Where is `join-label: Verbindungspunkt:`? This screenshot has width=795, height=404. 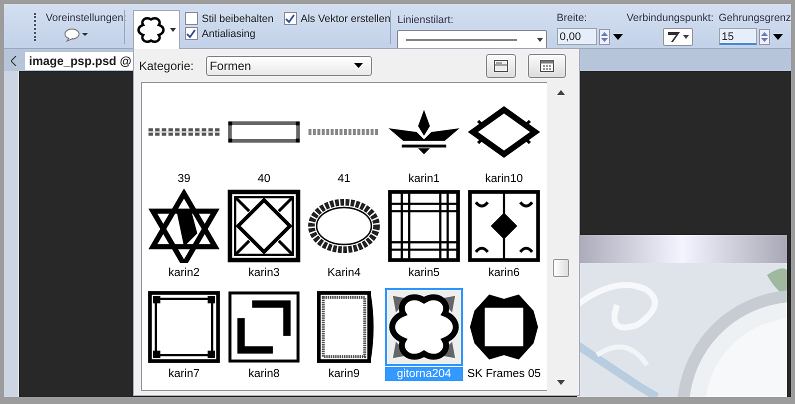 join-label: Verbindungspunkt: is located at coordinates (670, 18).